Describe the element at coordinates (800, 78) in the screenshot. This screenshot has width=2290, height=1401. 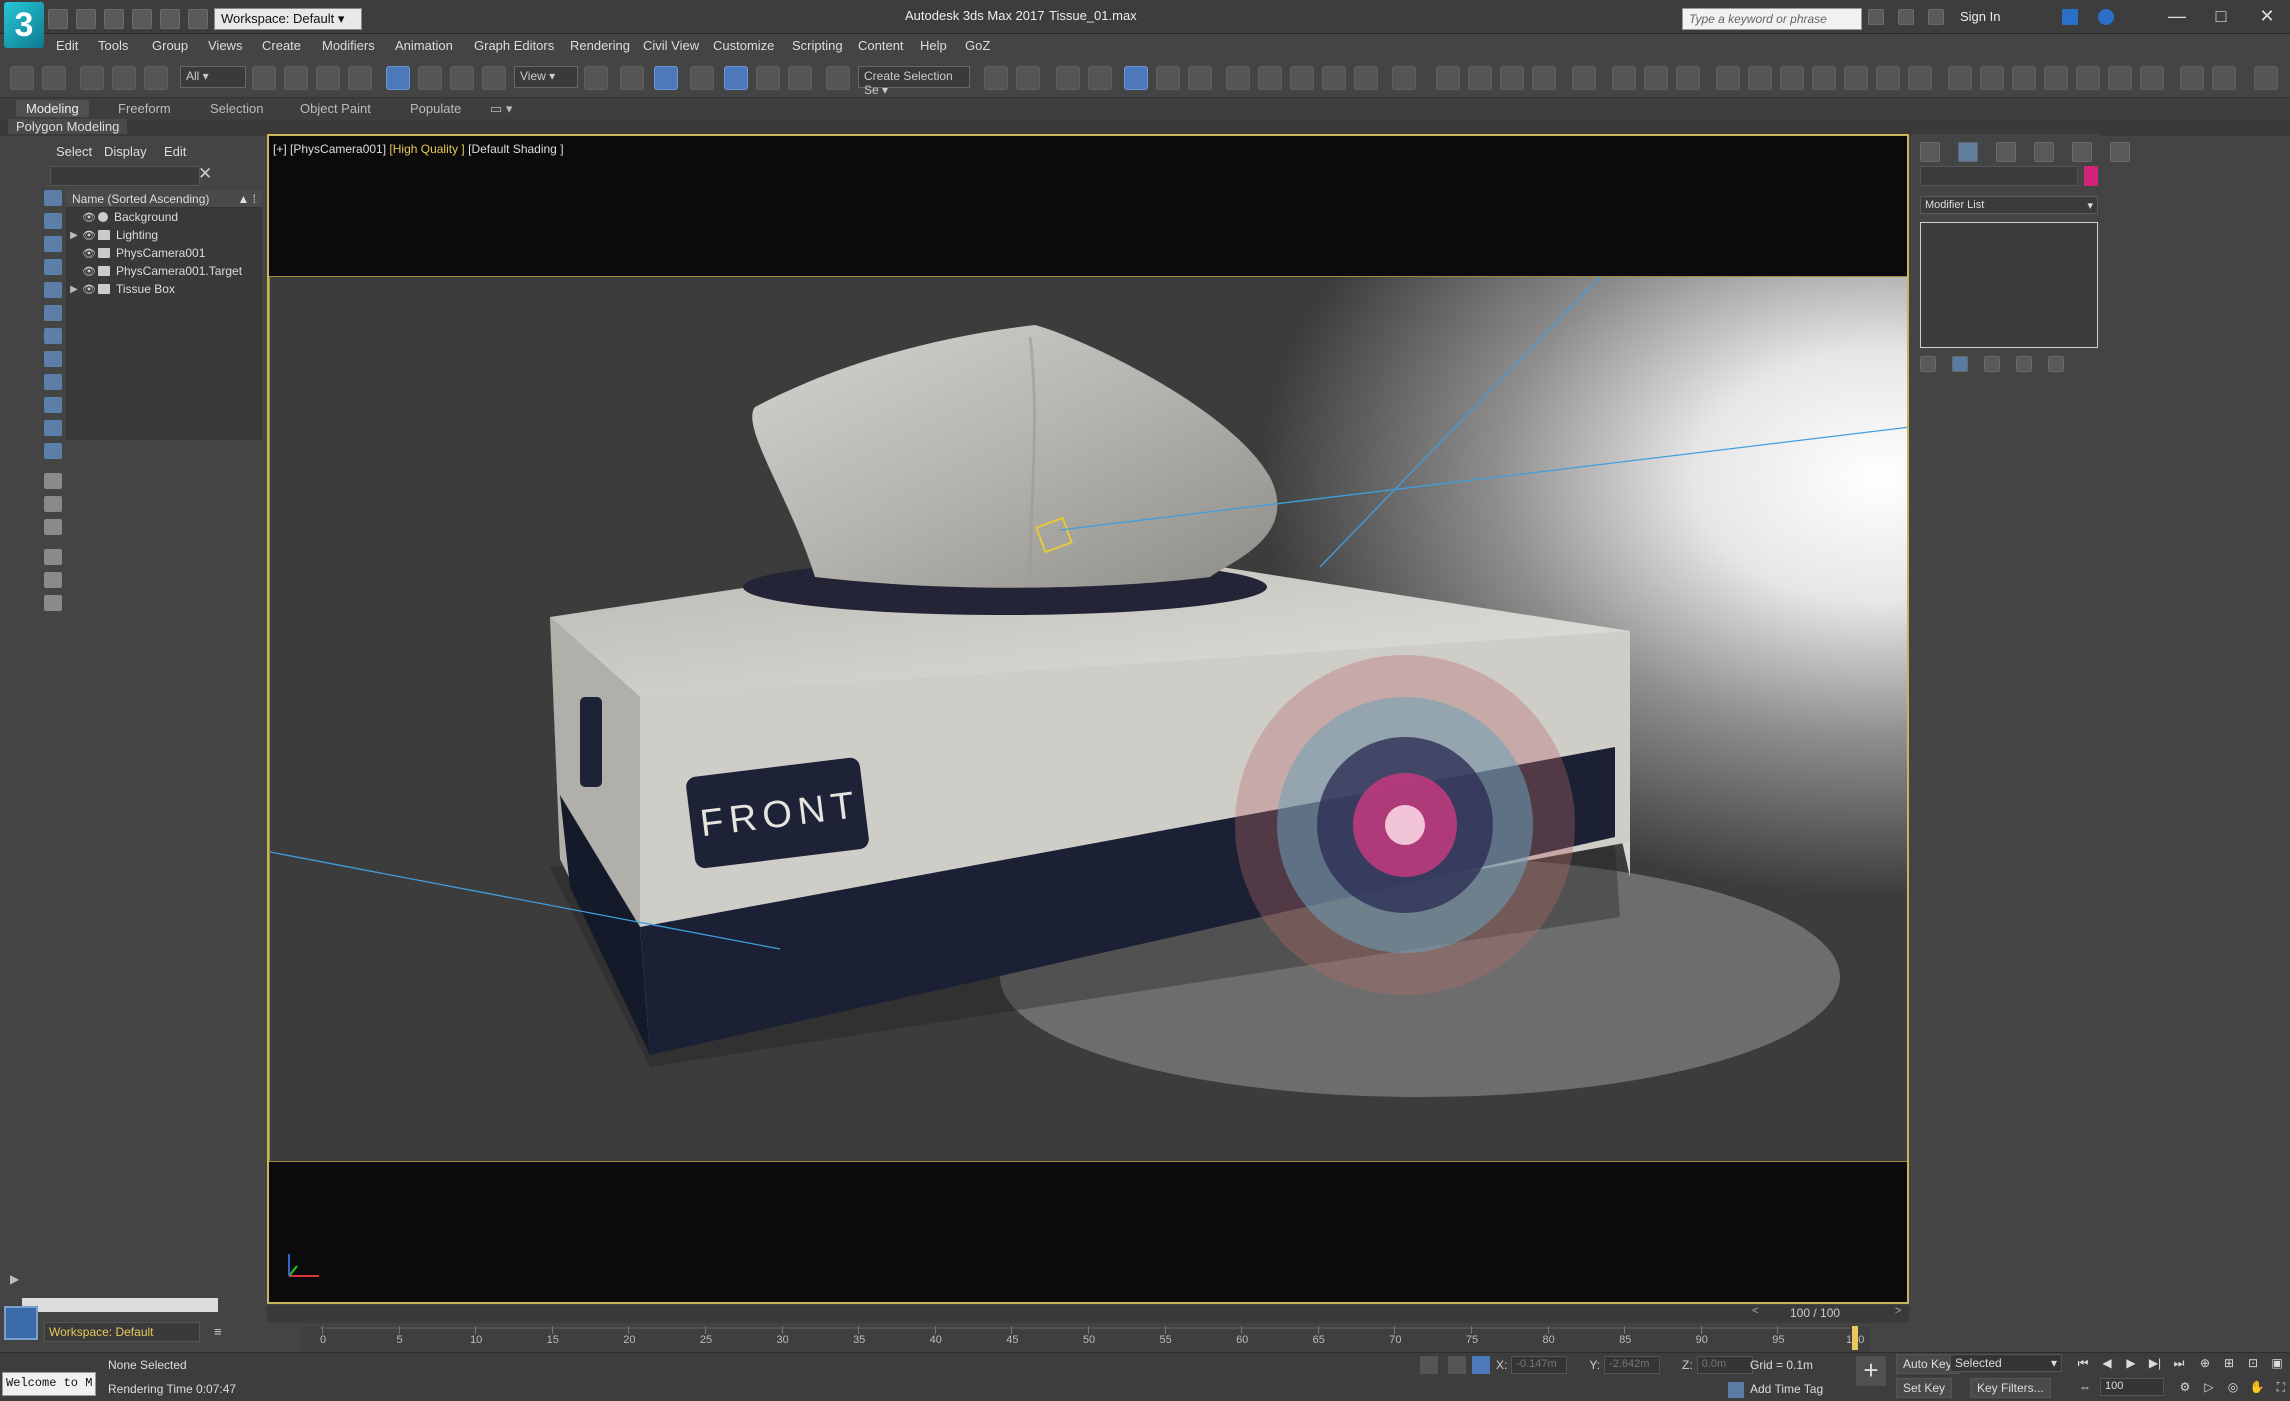
I see `spinner-snap-icon` at that location.